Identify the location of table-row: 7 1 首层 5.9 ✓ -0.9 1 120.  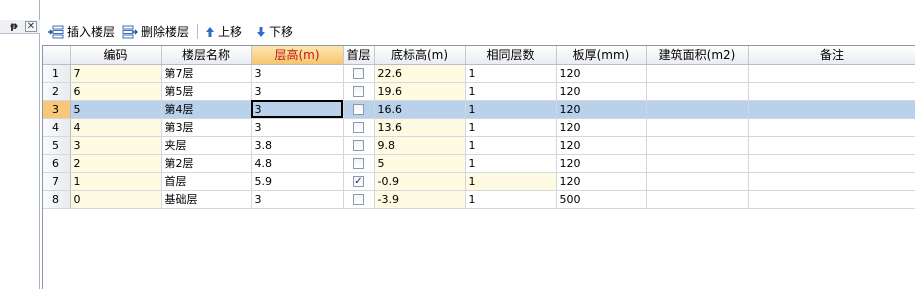
(479, 181).